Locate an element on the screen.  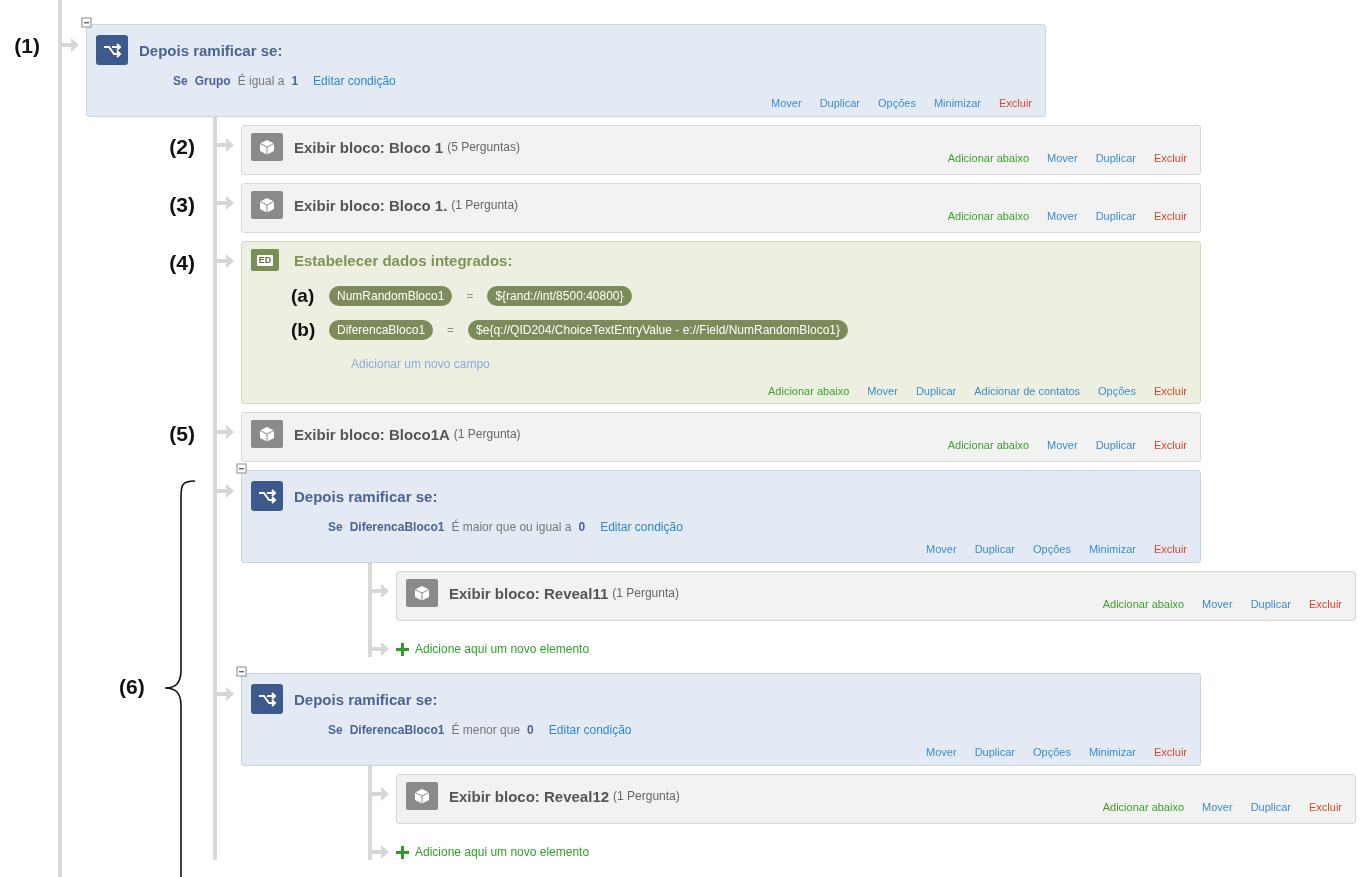
condition-field: Grupo is located at coordinates (212, 81).